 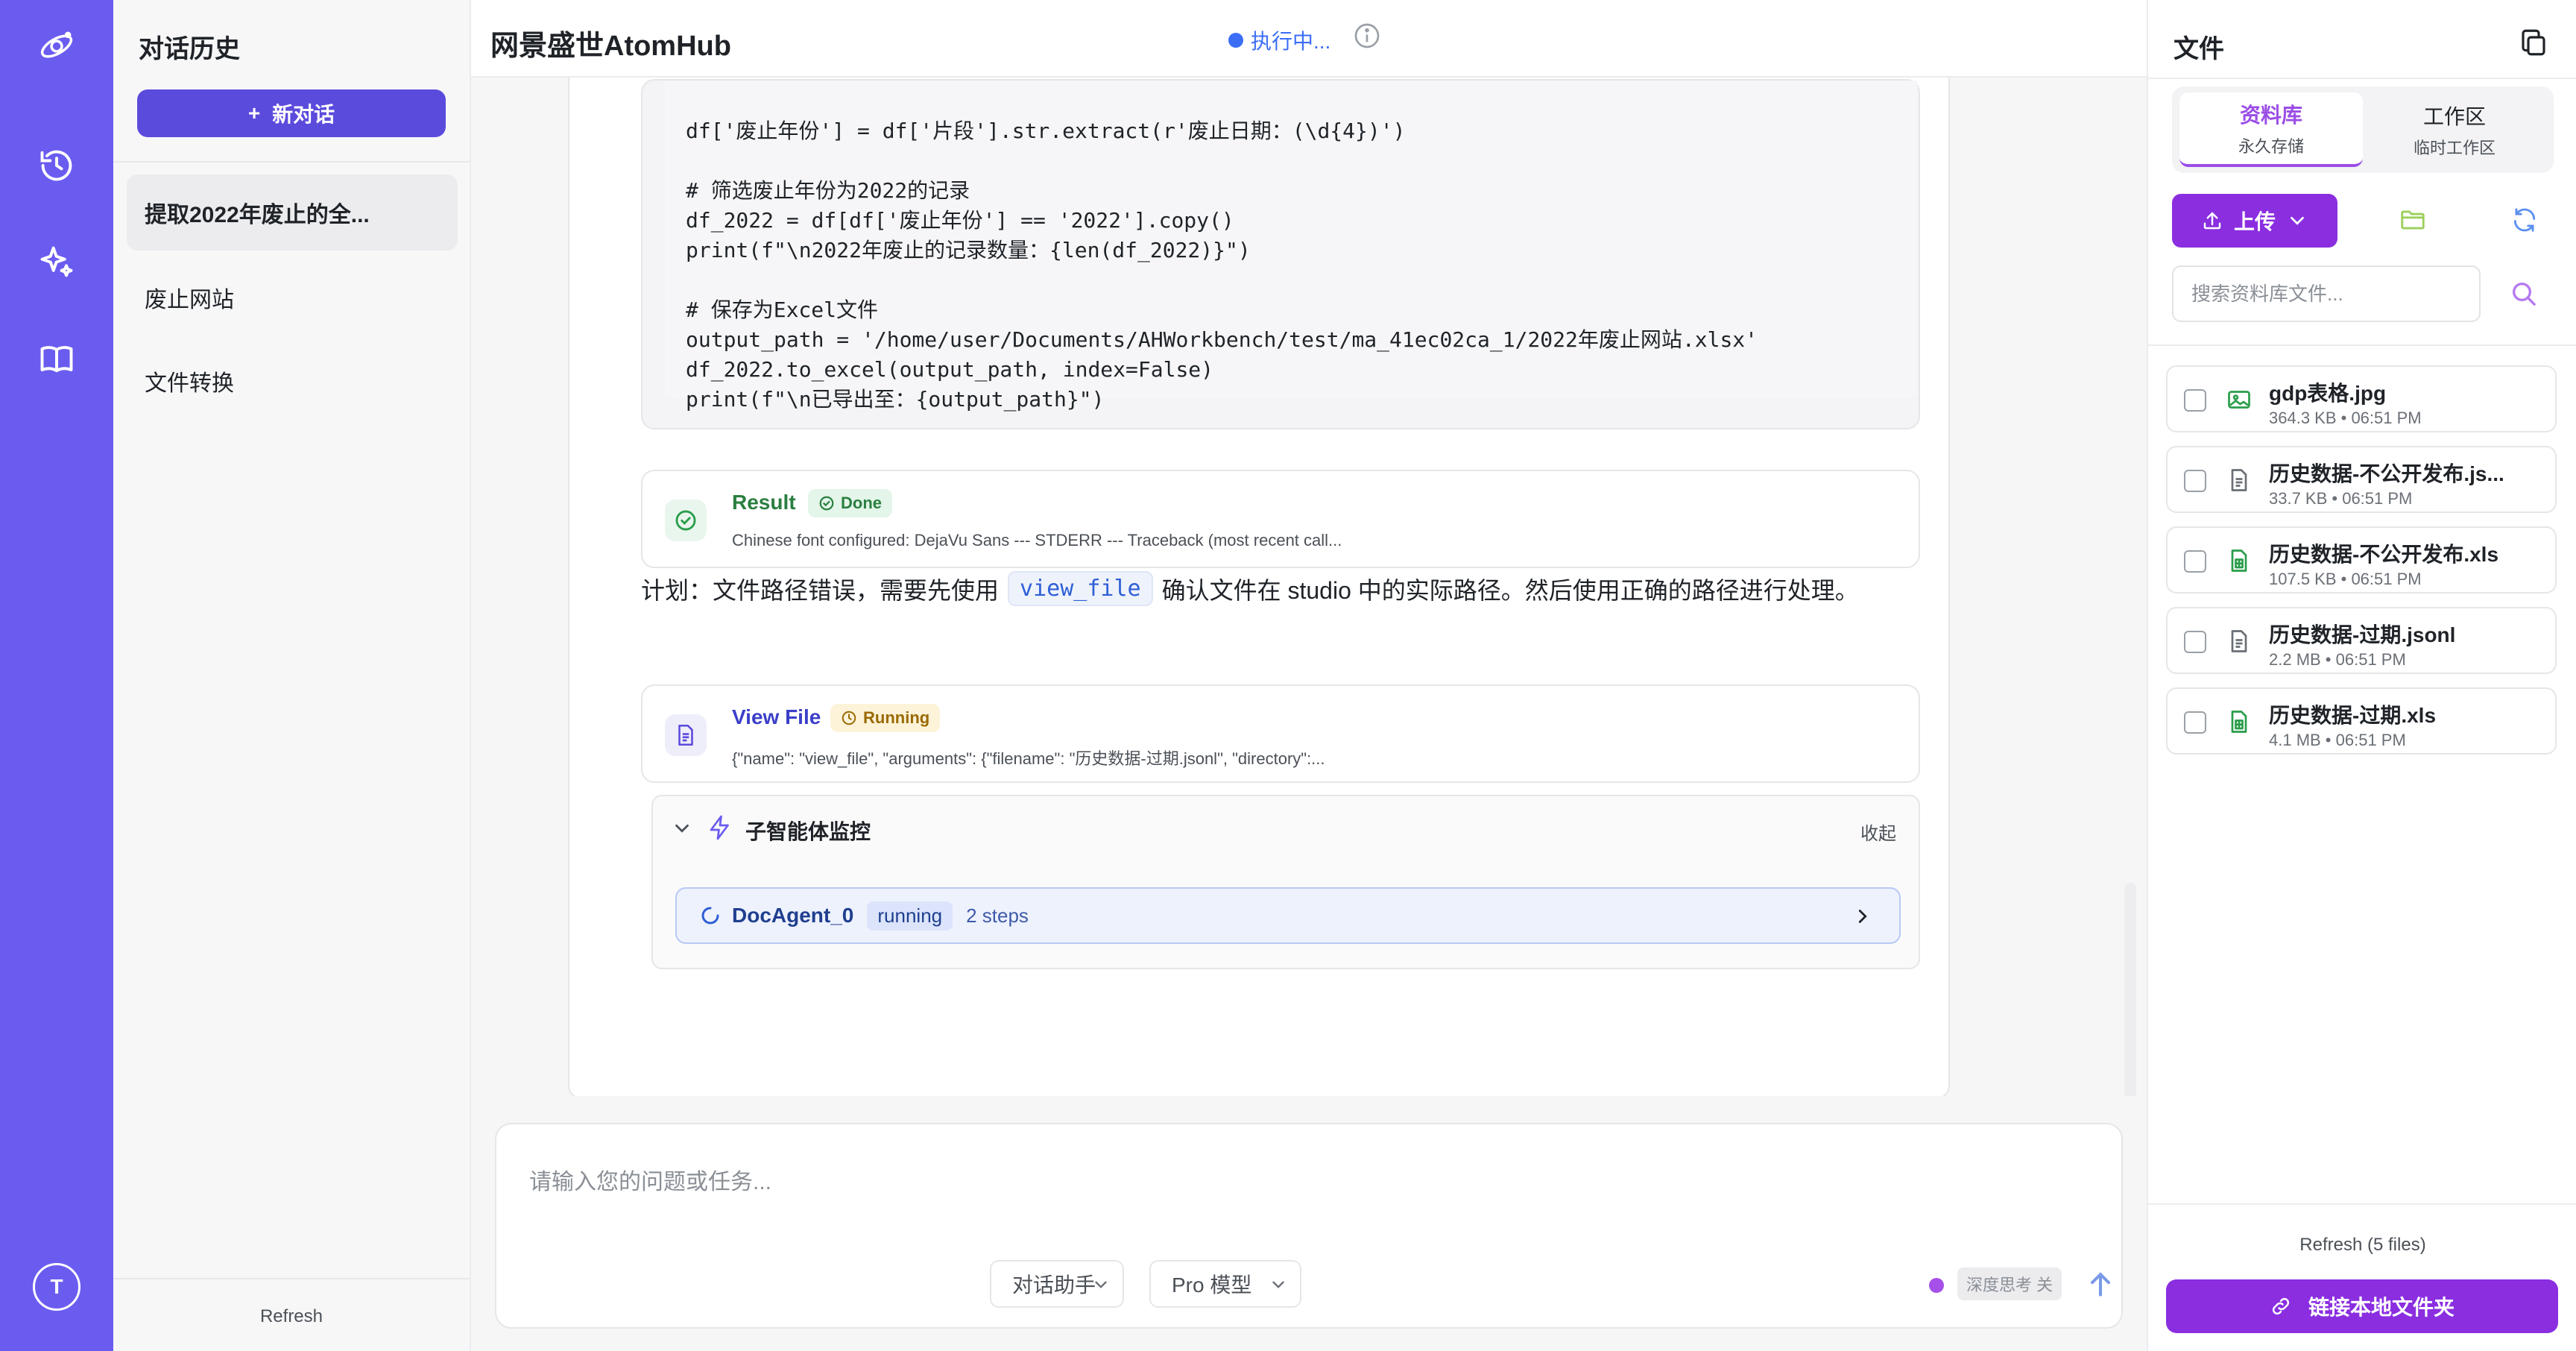 I want to click on message-input, so click(x=1304, y=1182).